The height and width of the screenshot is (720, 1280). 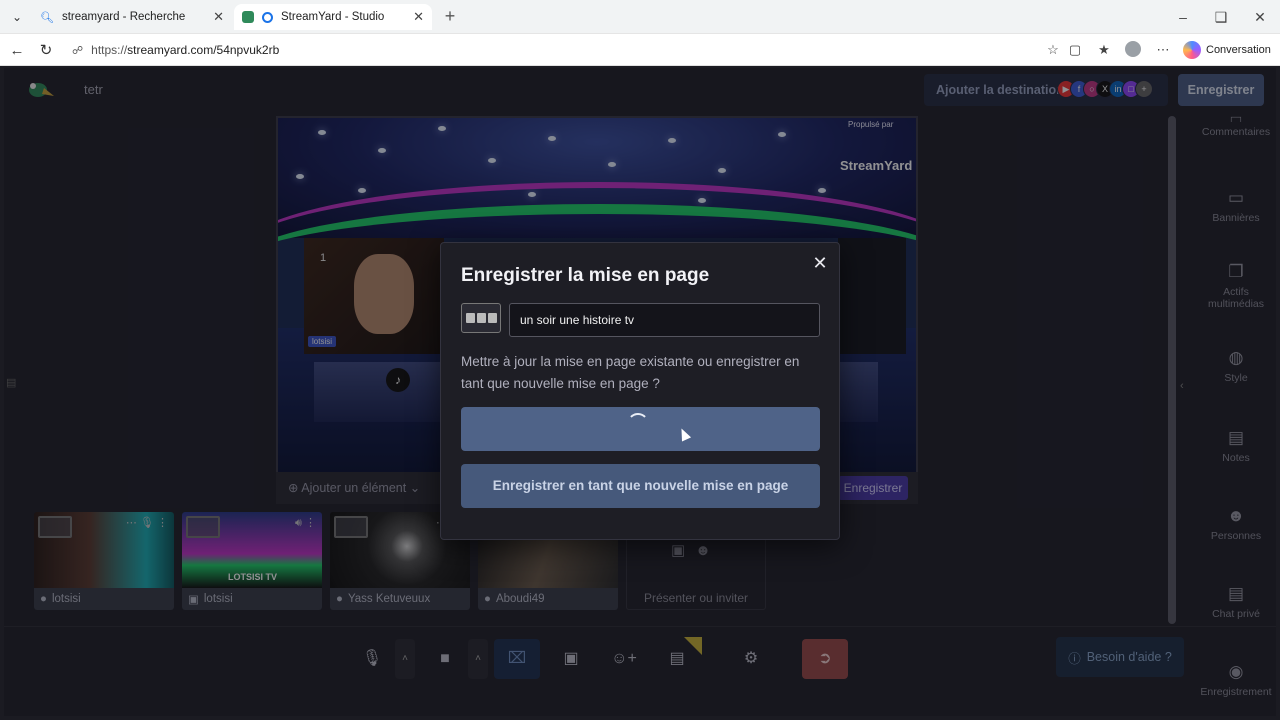 I want to click on minimize-icon: –, so click(x=1183, y=17).